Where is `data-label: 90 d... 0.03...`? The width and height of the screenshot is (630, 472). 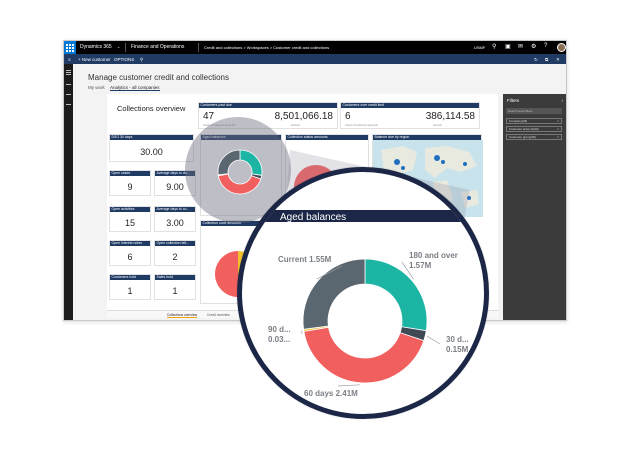 data-label: 90 d... 0.03... is located at coordinates (279, 334).